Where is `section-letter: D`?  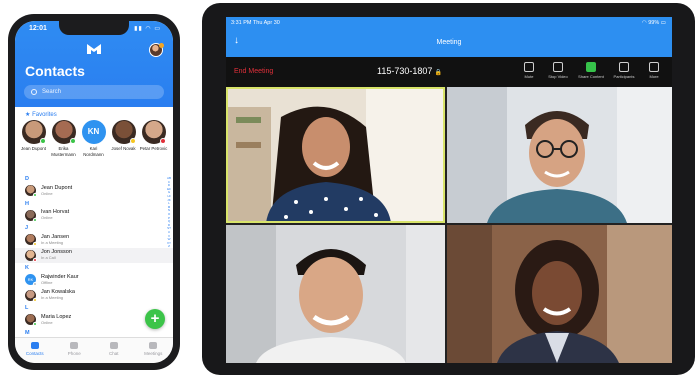 section-letter: D is located at coordinates (27, 179).